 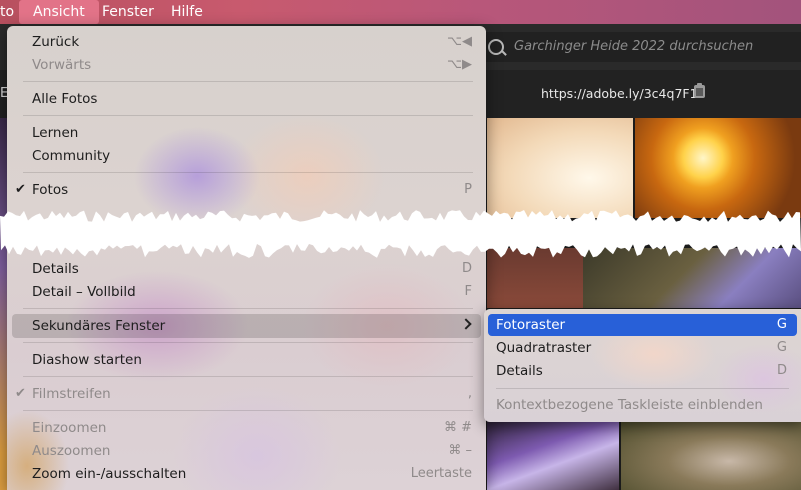 What do you see at coordinates (468, 291) in the screenshot?
I see `shortcut-detail-fullscreen: F` at bounding box center [468, 291].